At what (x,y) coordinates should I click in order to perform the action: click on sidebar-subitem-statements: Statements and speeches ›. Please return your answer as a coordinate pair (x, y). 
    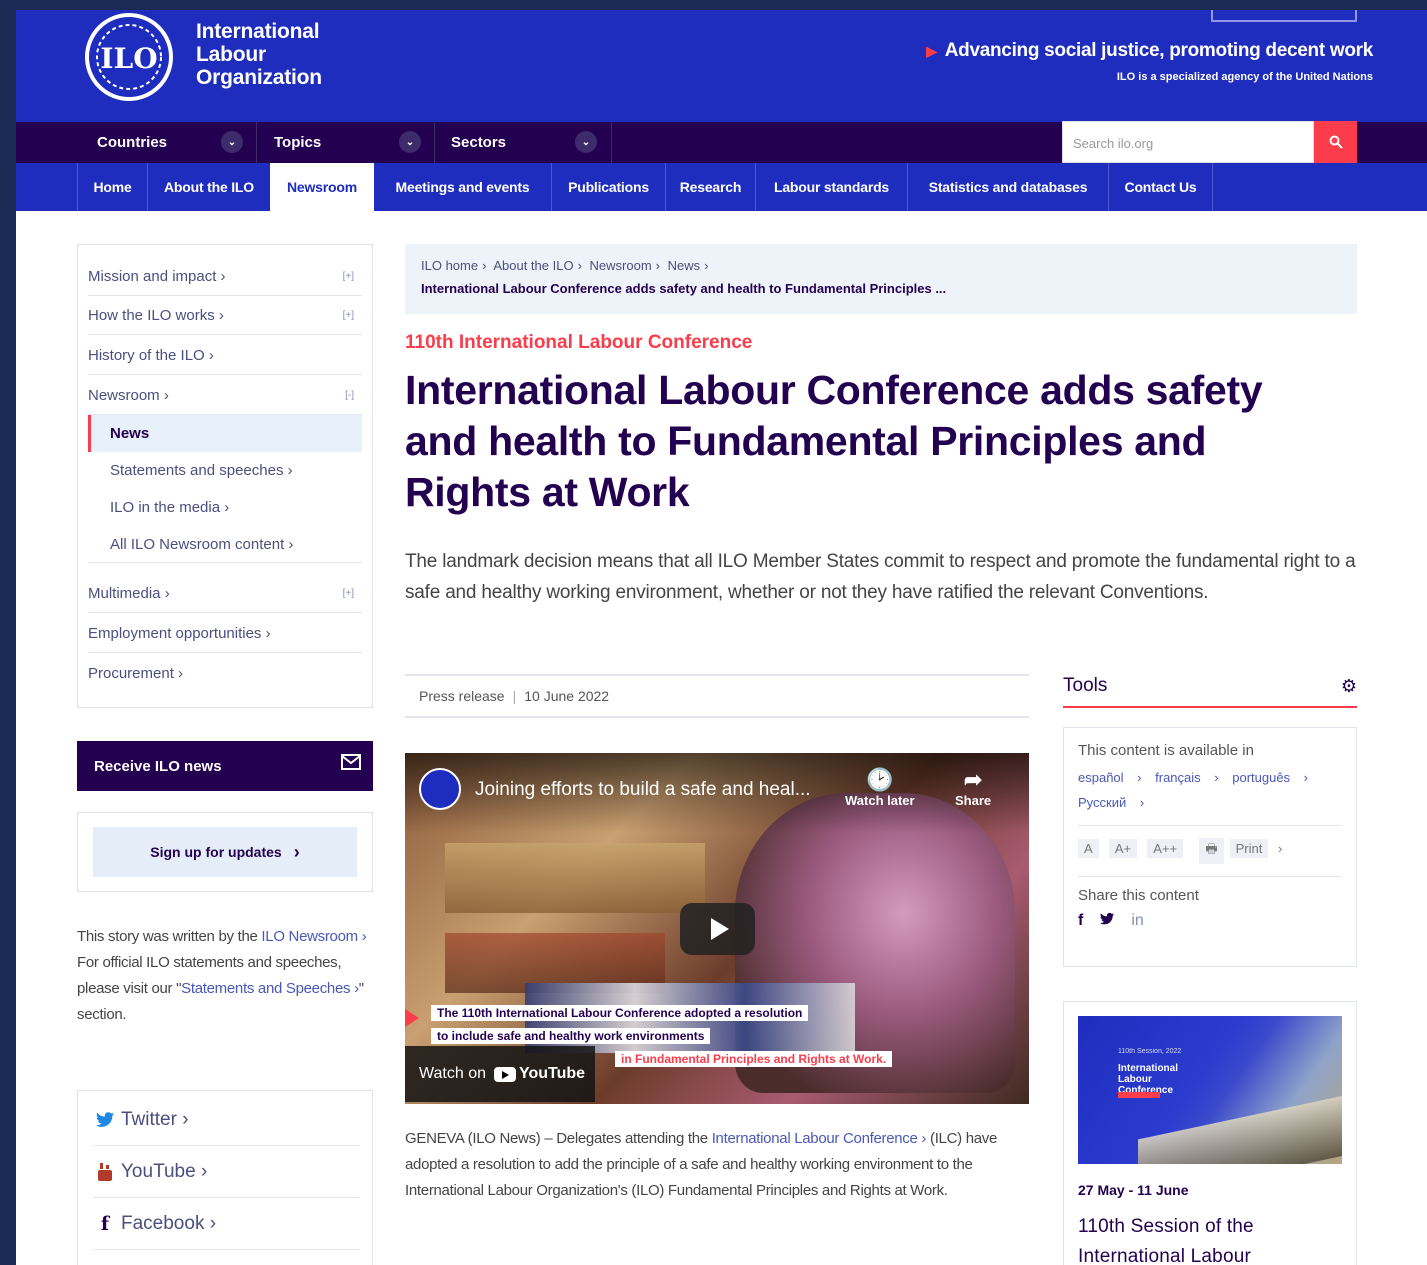
    Looking at the image, I should click on (225, 470).